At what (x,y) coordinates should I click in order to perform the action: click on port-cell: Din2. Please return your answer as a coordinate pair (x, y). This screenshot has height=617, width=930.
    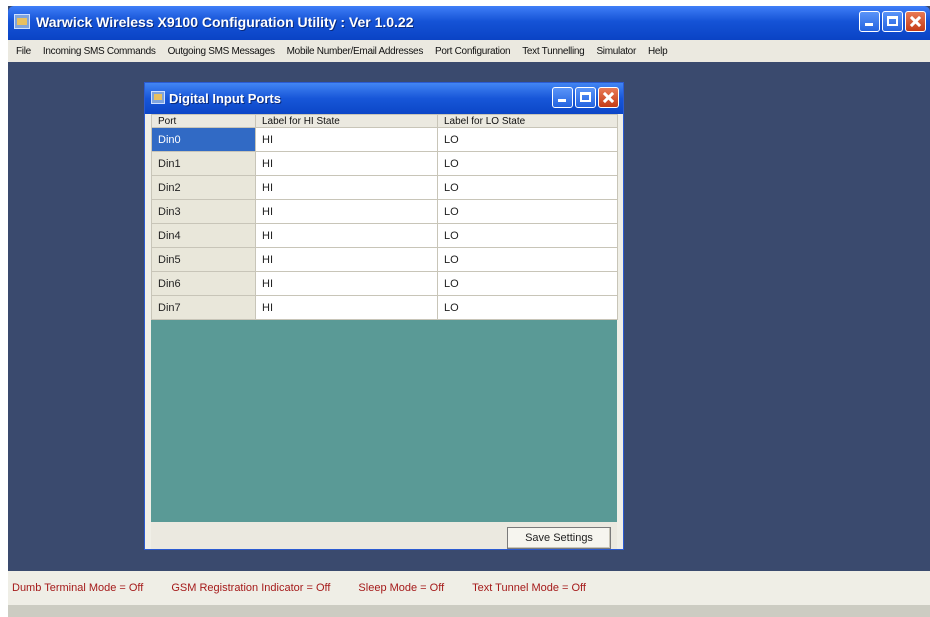
    Looking at the image, I should click on (203, 187).